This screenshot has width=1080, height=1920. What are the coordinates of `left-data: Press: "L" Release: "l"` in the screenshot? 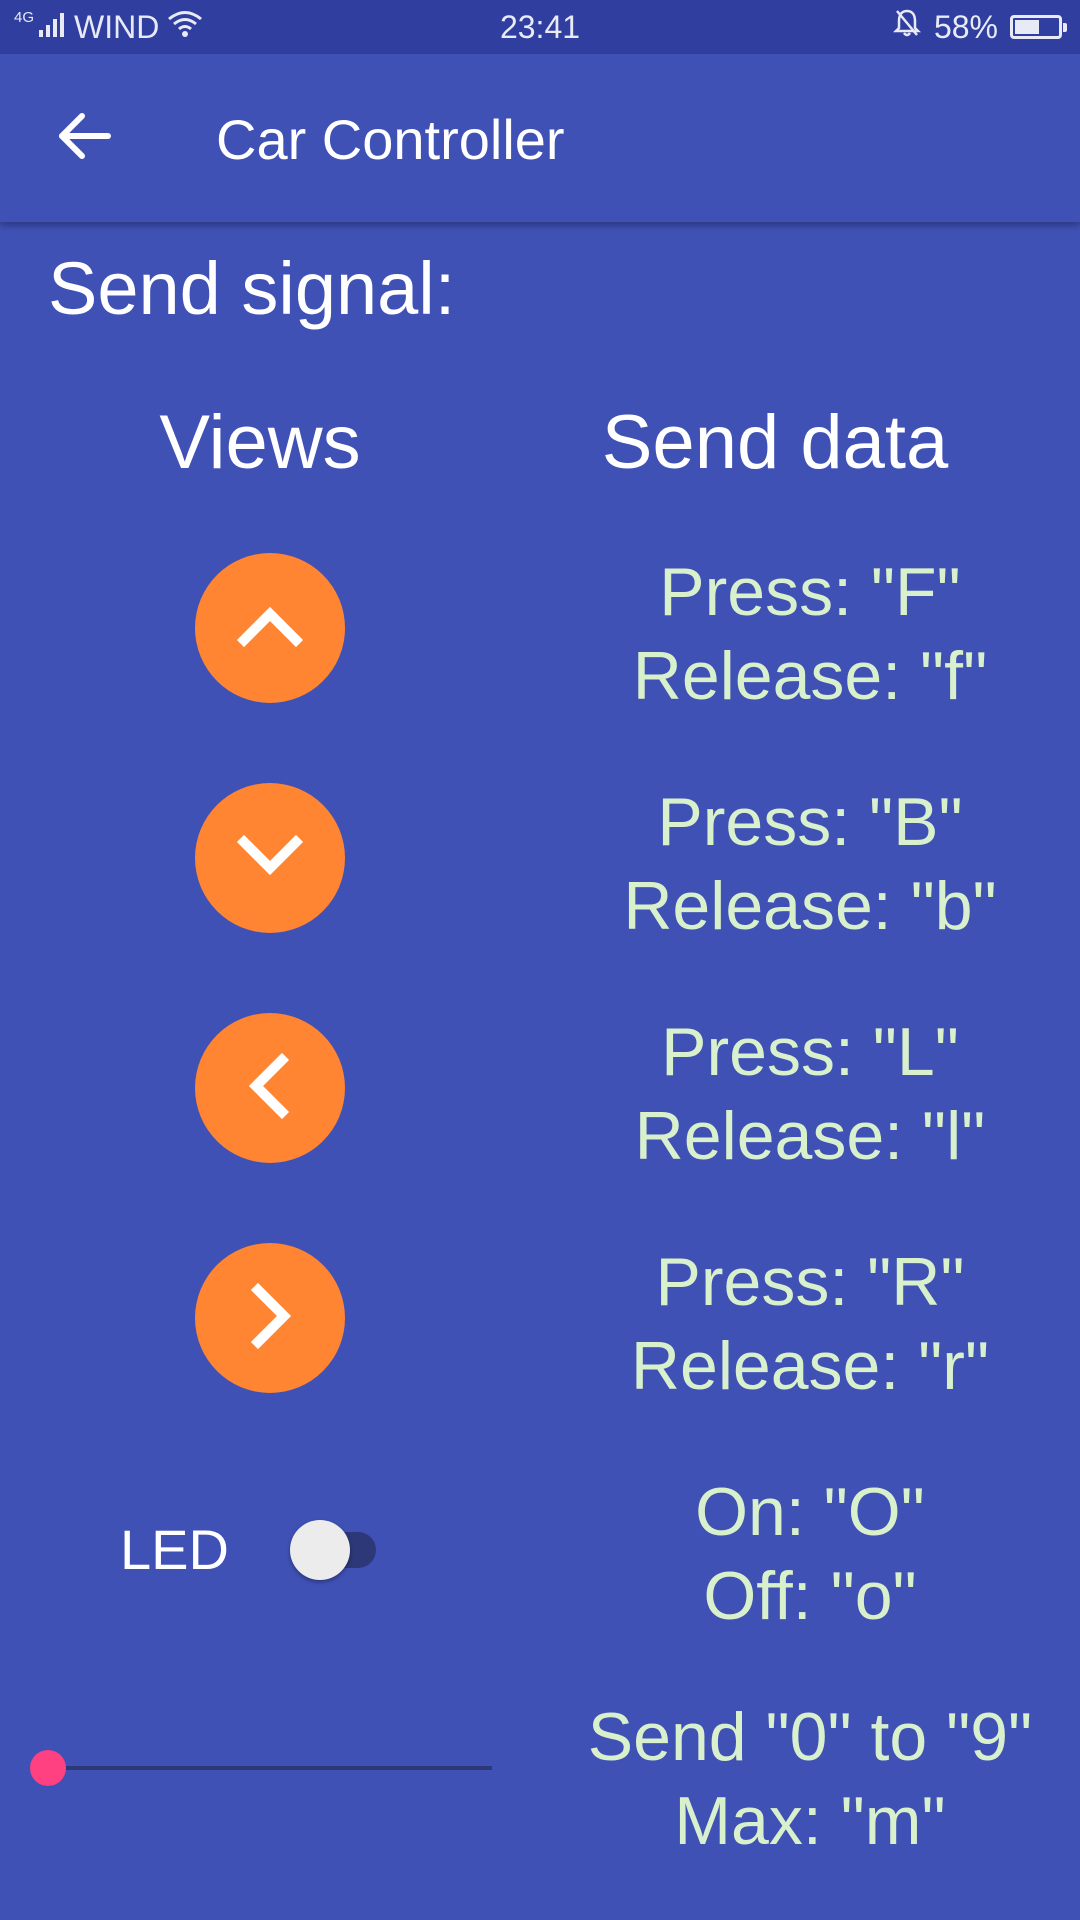 It's located at (810, 1094).